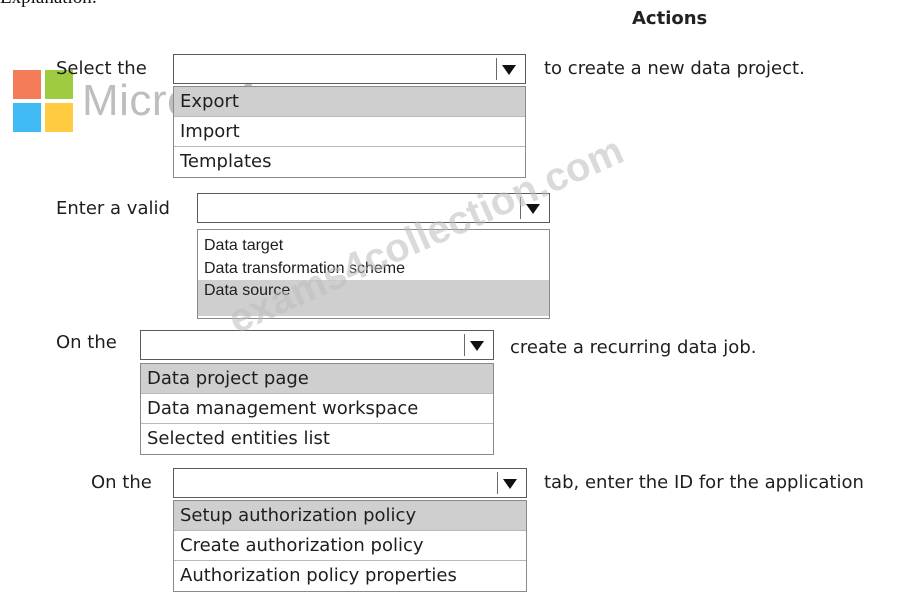 The width and height of the screenshot is (897, 592). Describe the element at coordinates (349, 102) in the screenshot. I see `option-export: Export` at that location.